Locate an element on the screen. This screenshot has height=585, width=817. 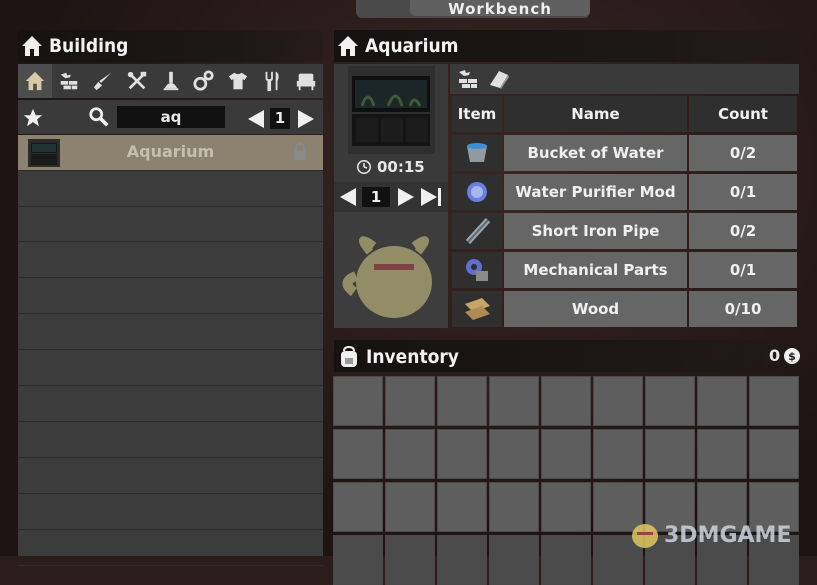
currency-value: 0 is located at coordinates (775, 355).